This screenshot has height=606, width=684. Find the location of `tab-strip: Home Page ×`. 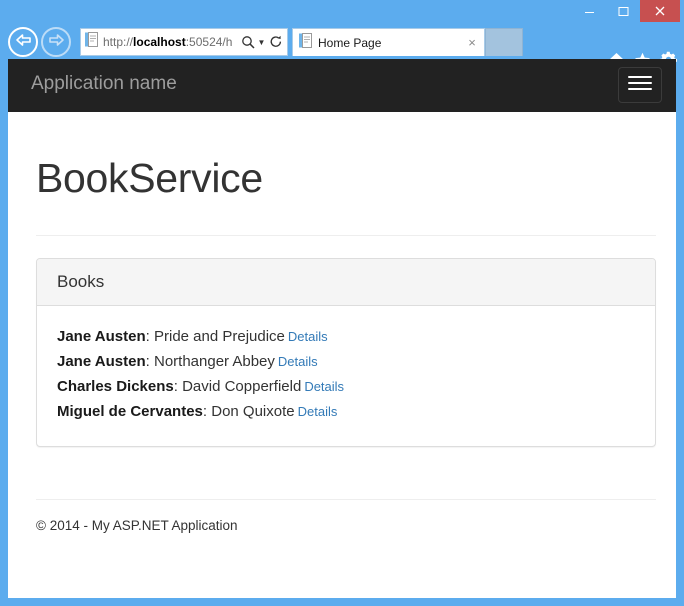

tab-strip: Home Page × is located at coordinates (407, 41).